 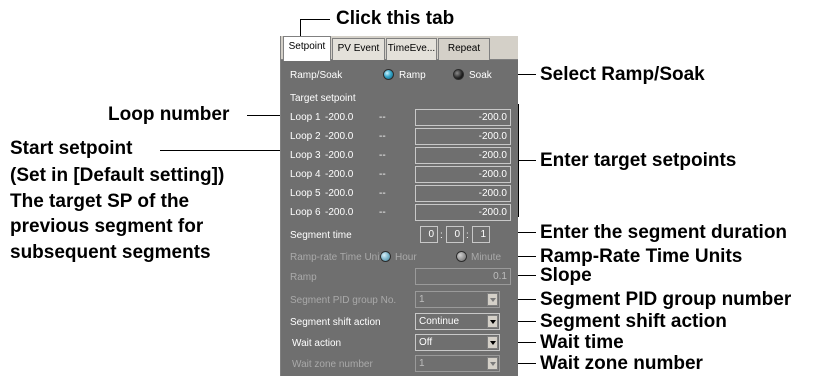 I want to click on callout-click-tab: Click this tab, so click(x=395, y=18).